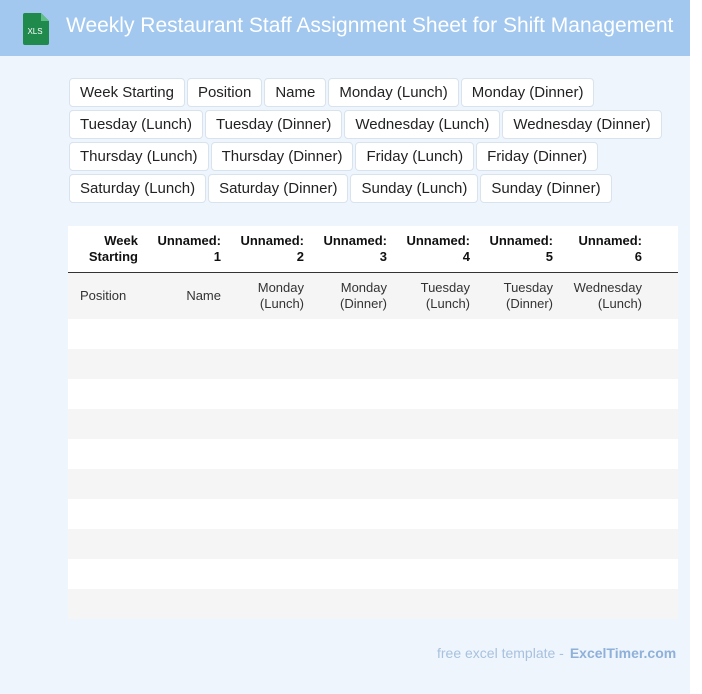 The height and width of the screenshot is (694, 702). I want to click on column-chip: Friday (Dinner), so click(537, 156).